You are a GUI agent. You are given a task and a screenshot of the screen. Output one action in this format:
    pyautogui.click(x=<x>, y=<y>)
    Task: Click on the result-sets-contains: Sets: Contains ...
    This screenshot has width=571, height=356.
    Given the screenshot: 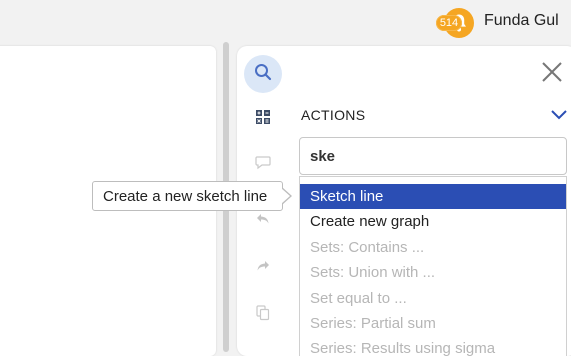 What is the action you would take?
    pyautogui.click(x=367, y=247)
    